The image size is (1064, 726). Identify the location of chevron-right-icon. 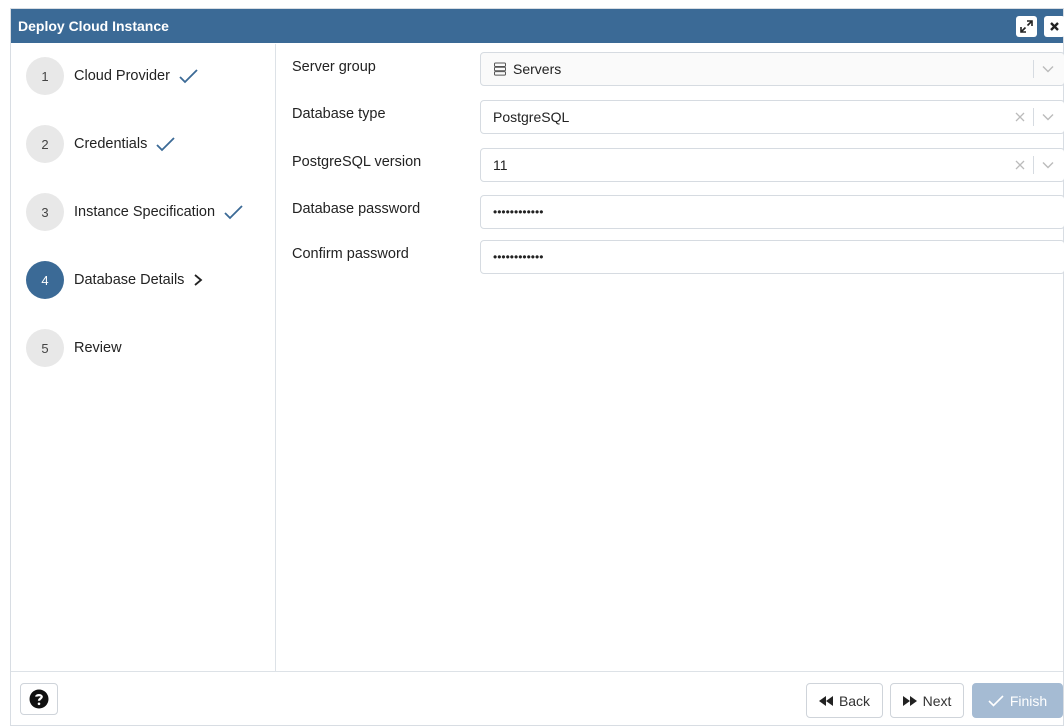
(198, 280).